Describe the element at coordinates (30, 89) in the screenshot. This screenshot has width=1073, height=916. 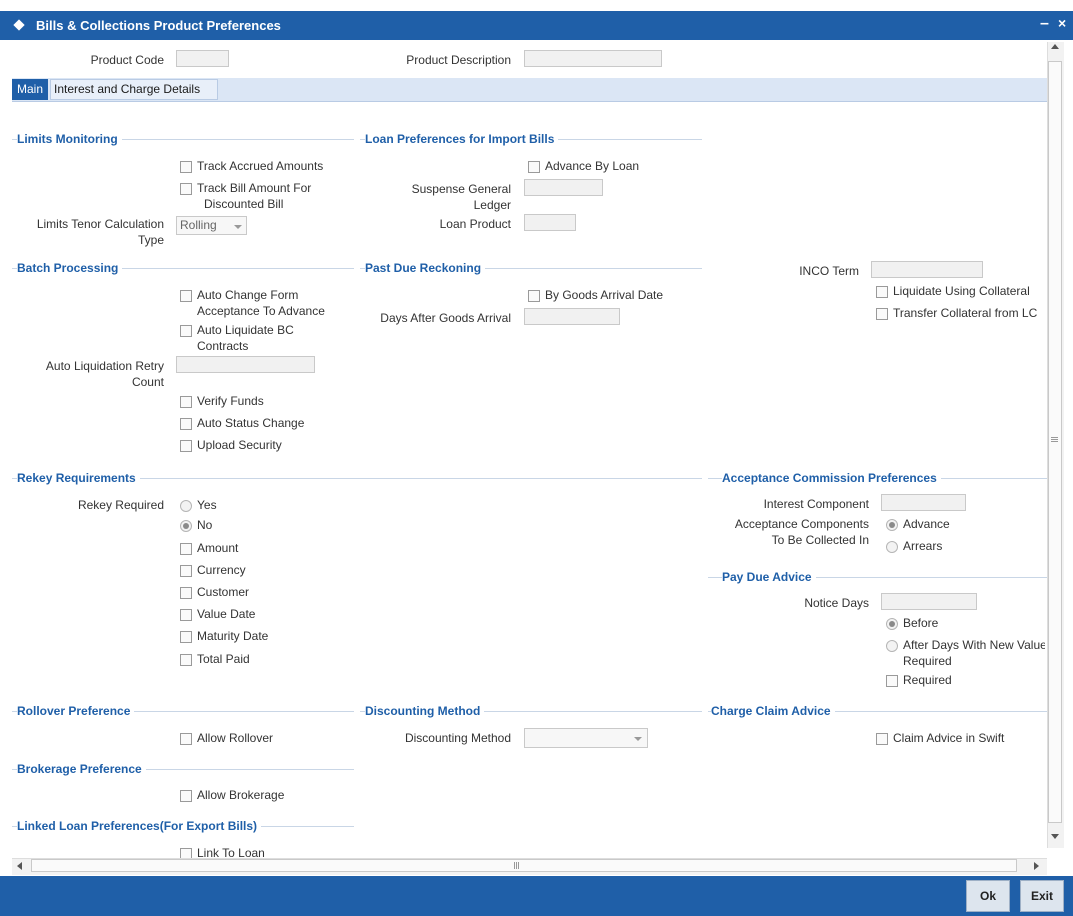
I see `tab-main: Main` at that location.